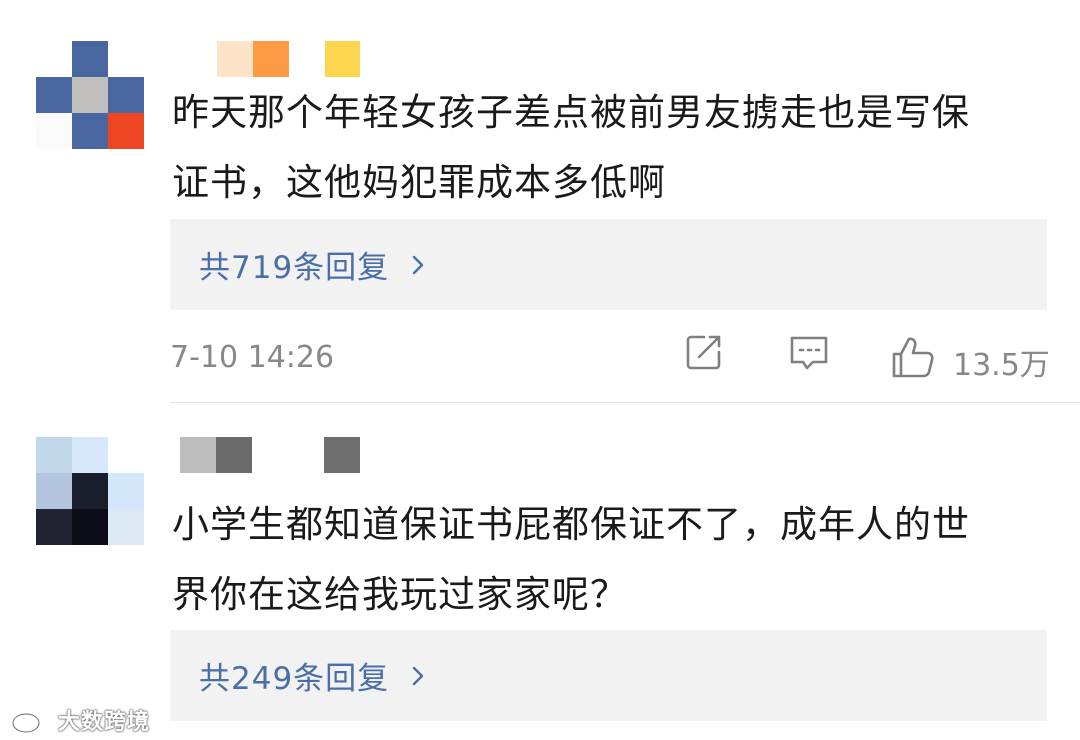 The width and height of the screenshot is (1080, 740). I want to click on comment-actions-row: 7-10 14:26 13.5万, so click(610, 360).